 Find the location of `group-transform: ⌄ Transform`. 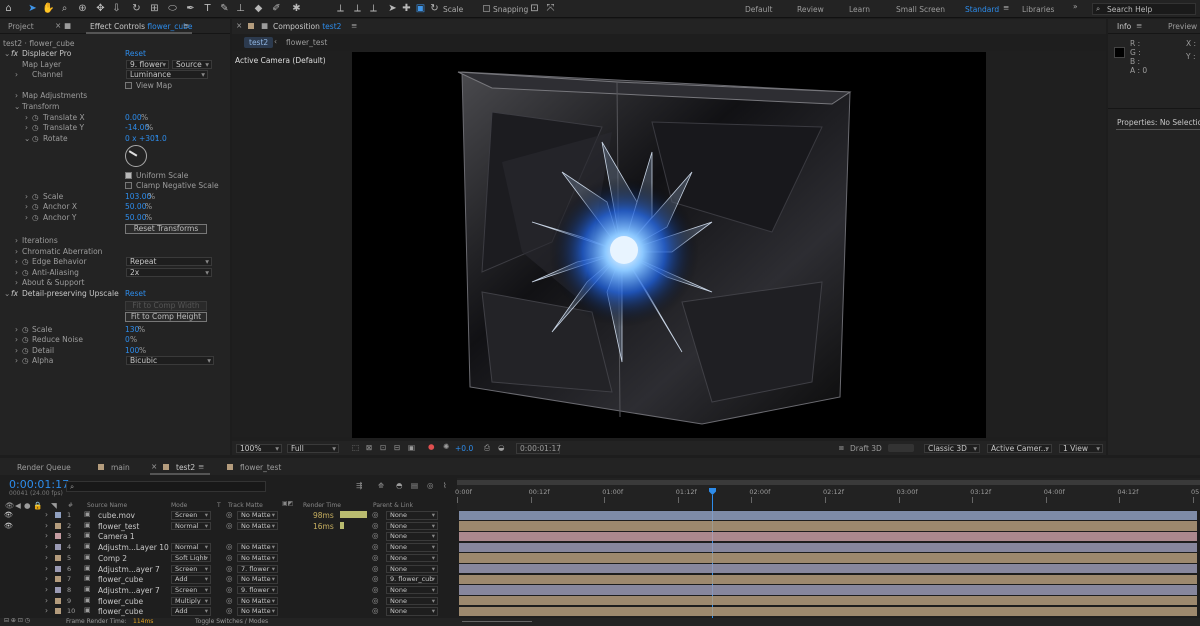

group-transform: ⌄ Transform is located at coordinates (110, 107).